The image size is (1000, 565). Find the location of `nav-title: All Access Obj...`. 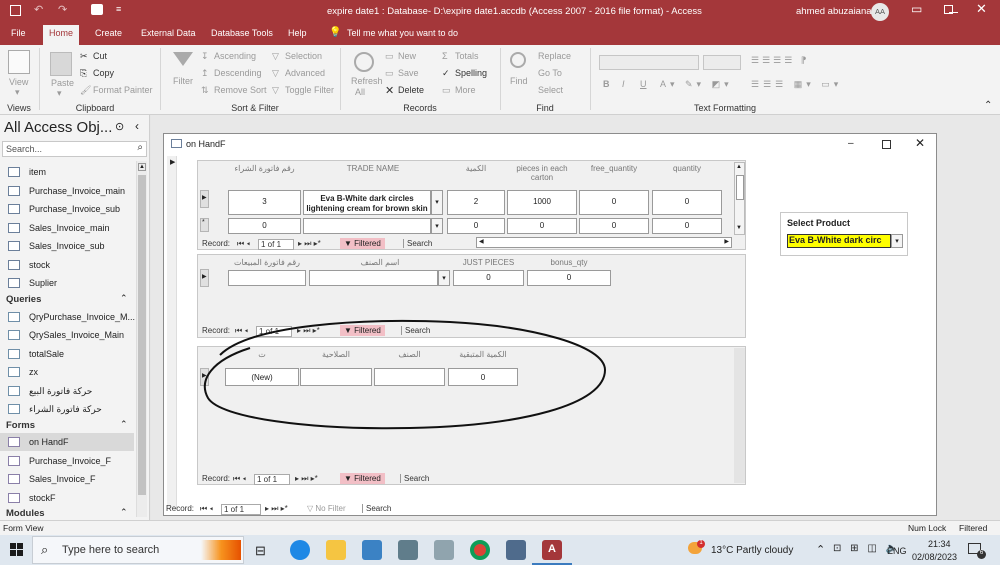

nav-title: All Access Obj... is located at coordinates (58, 127).